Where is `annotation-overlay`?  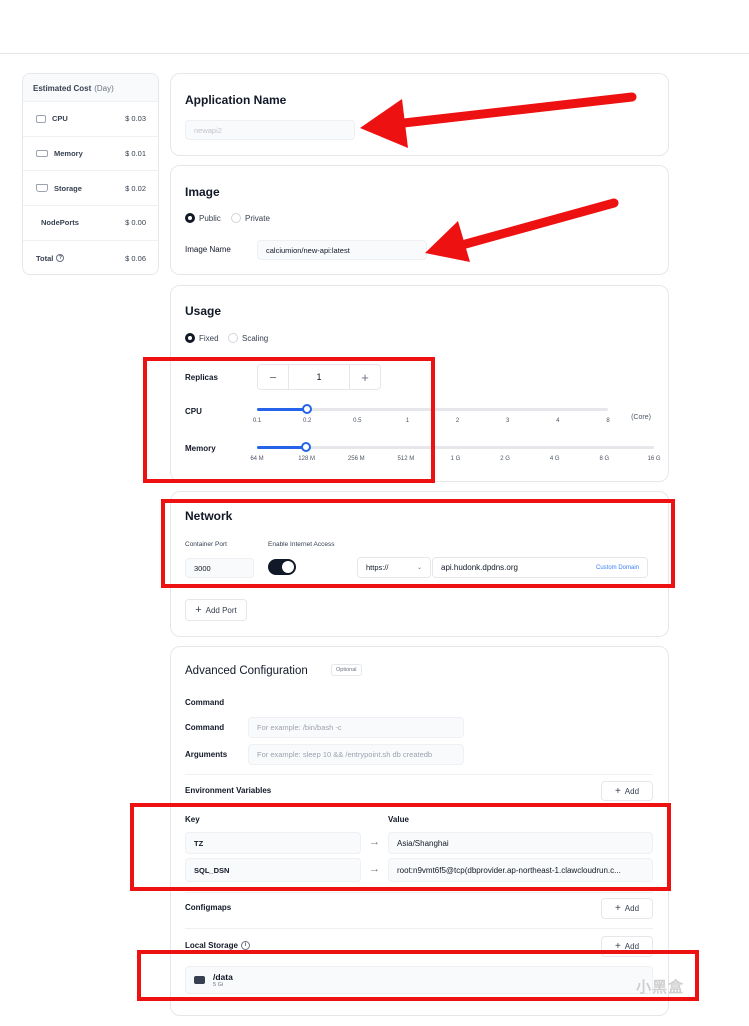
annotation-overlay is located at coordinates (498, 177).